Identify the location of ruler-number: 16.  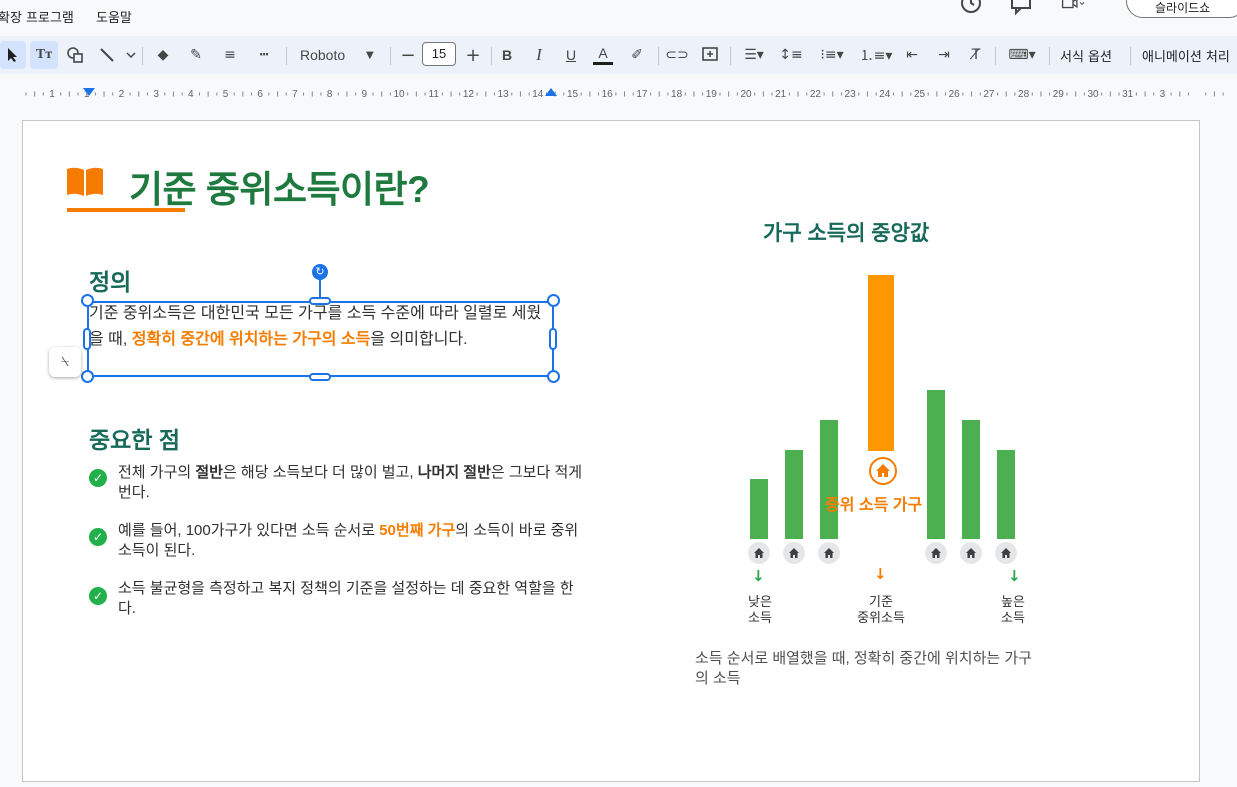
(608, 94).